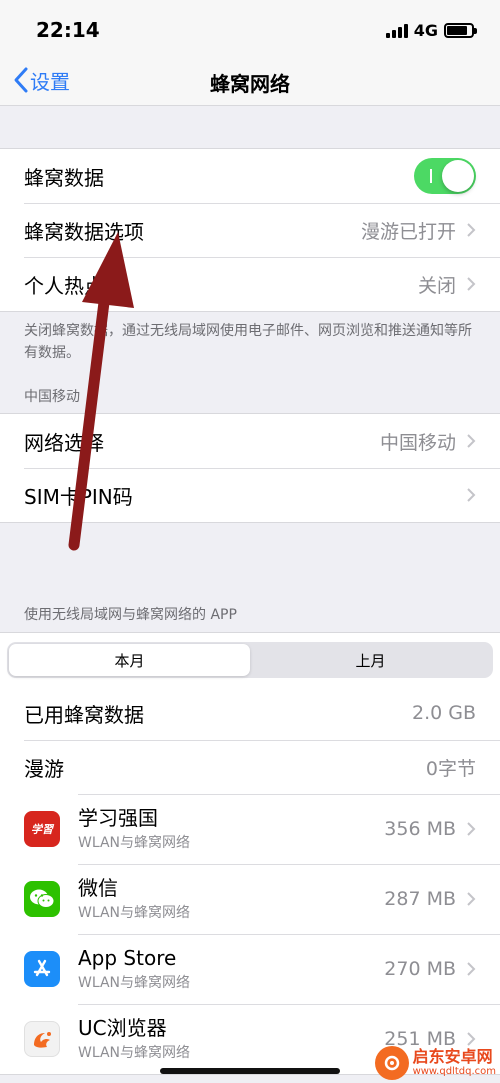  Describe the element at coordinates (370, 660) in the screenshot. I see `segment-last-month: 上月` at that location.